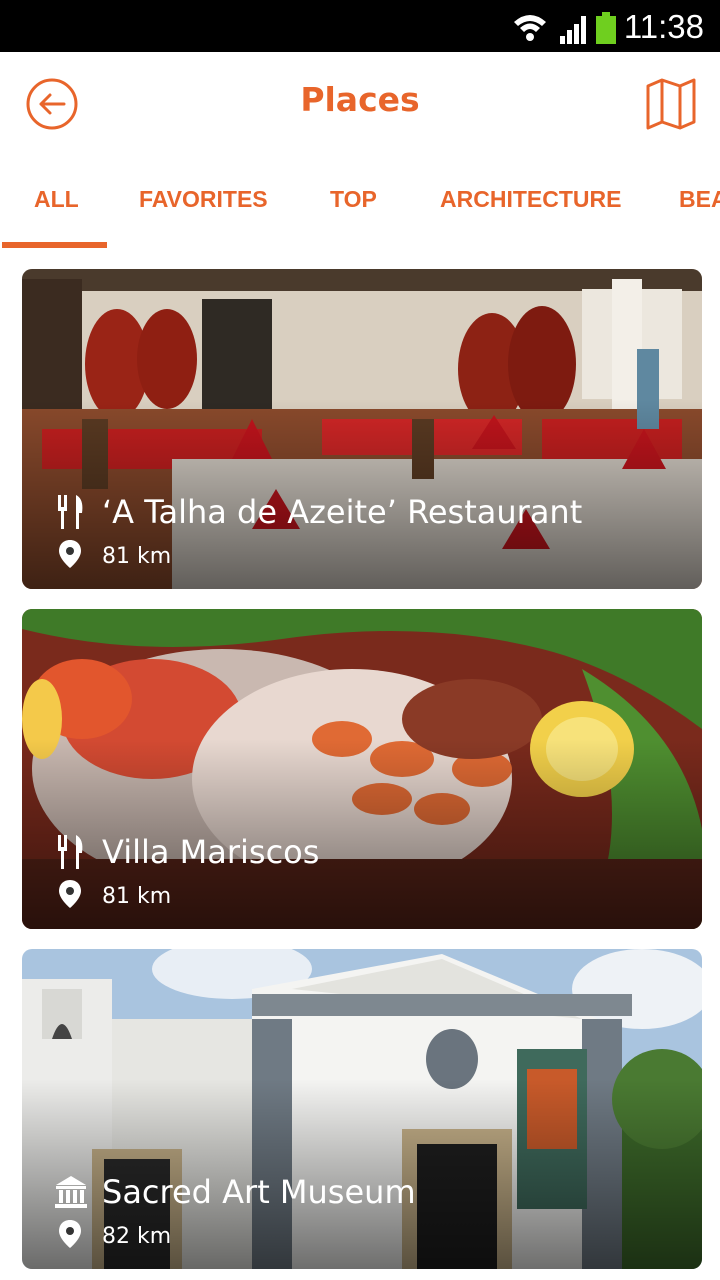 The height and width of the screenshot is (1280, 720). What do you see at coordinates (342, 512) in the screenshot?
I see `place-name: ‘A Talha de Azeite’ Restaurant` at bounding box center [342, 512].